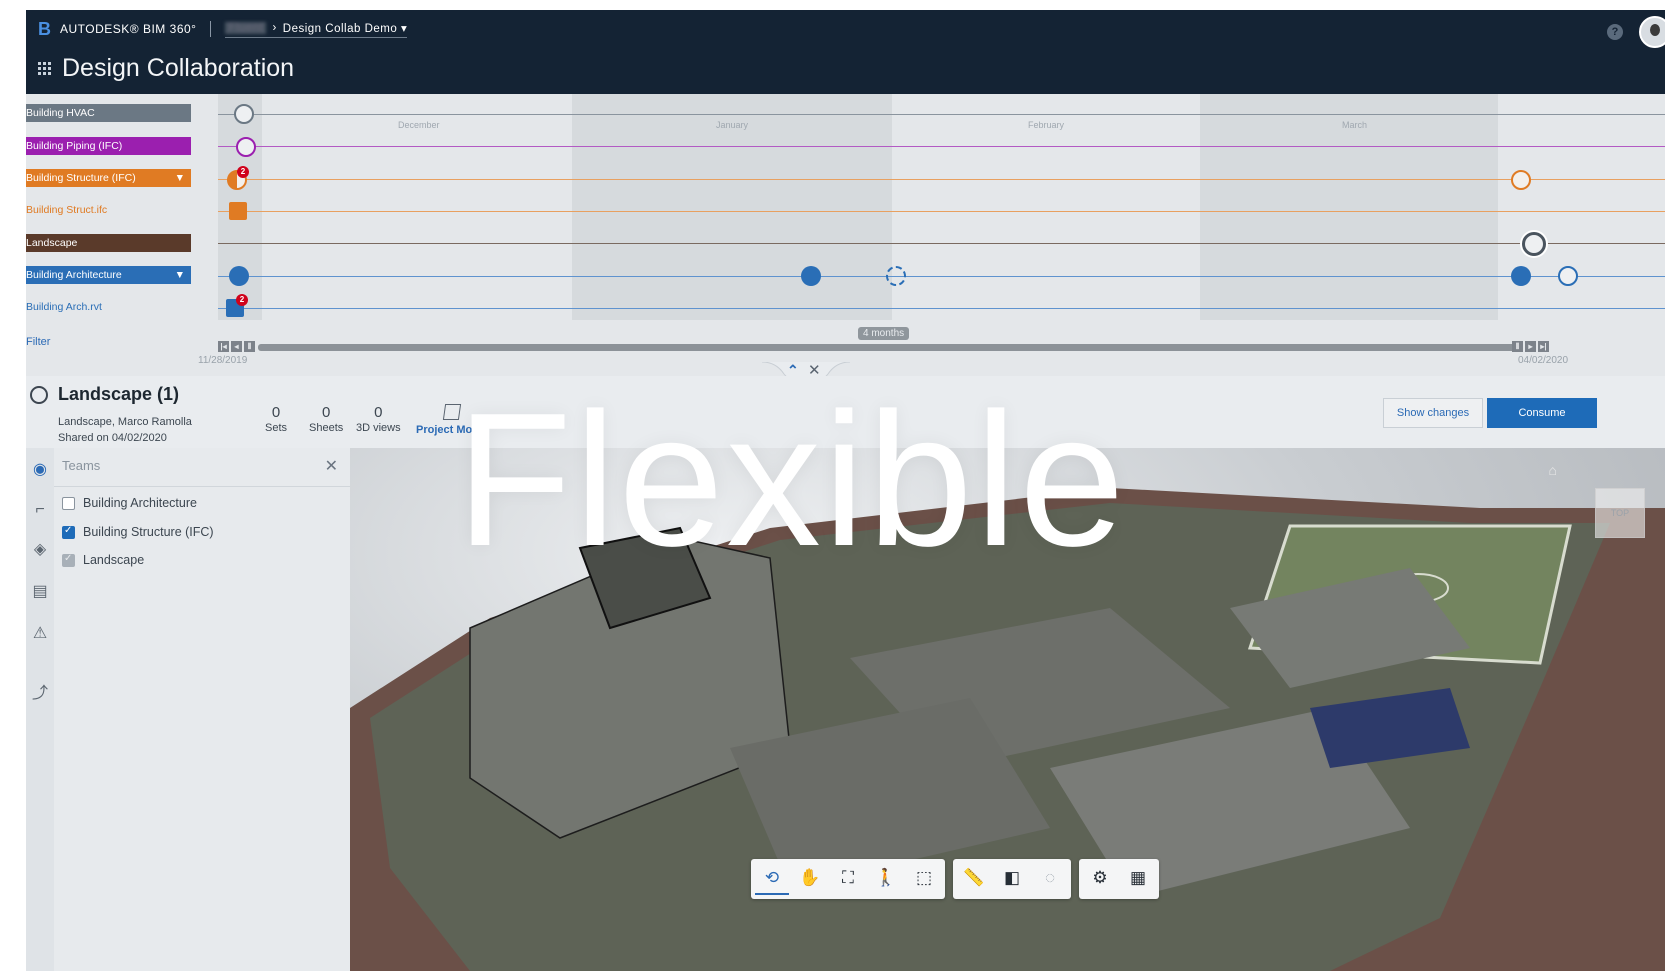 The width and height of the screenshot is (1665, 971). What do you see at coordinates (40, 634) in the screenshot?
I see `warning-icon: ⚠` at bounding box center [40, 634].